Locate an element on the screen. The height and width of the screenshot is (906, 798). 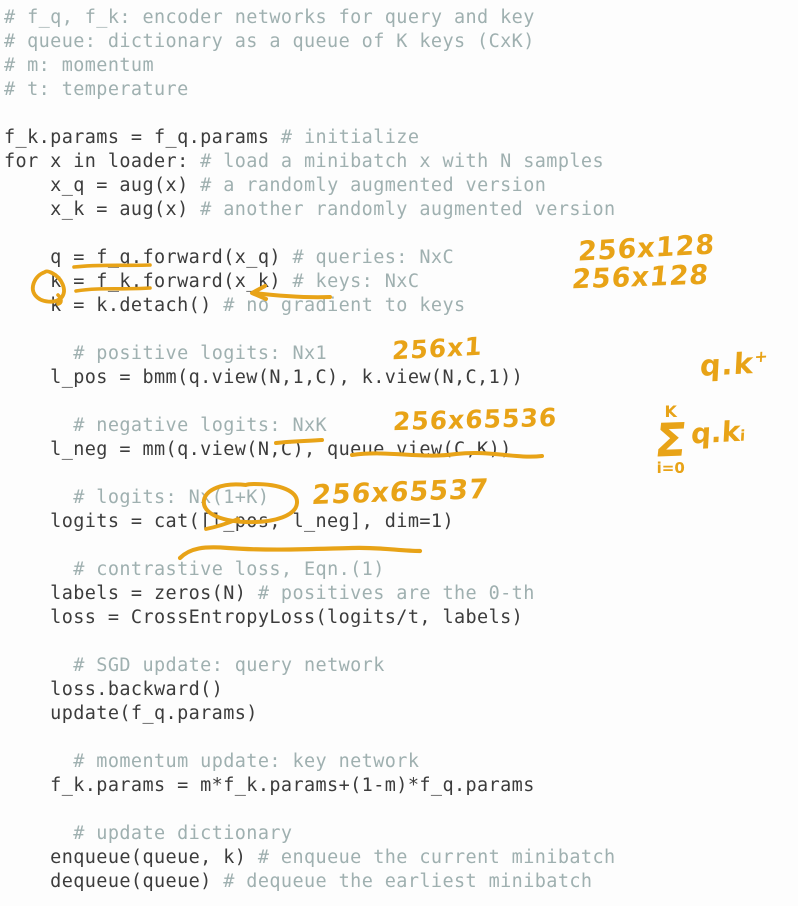
code-comment: # t: temperature is located at coordinates (96, 89).